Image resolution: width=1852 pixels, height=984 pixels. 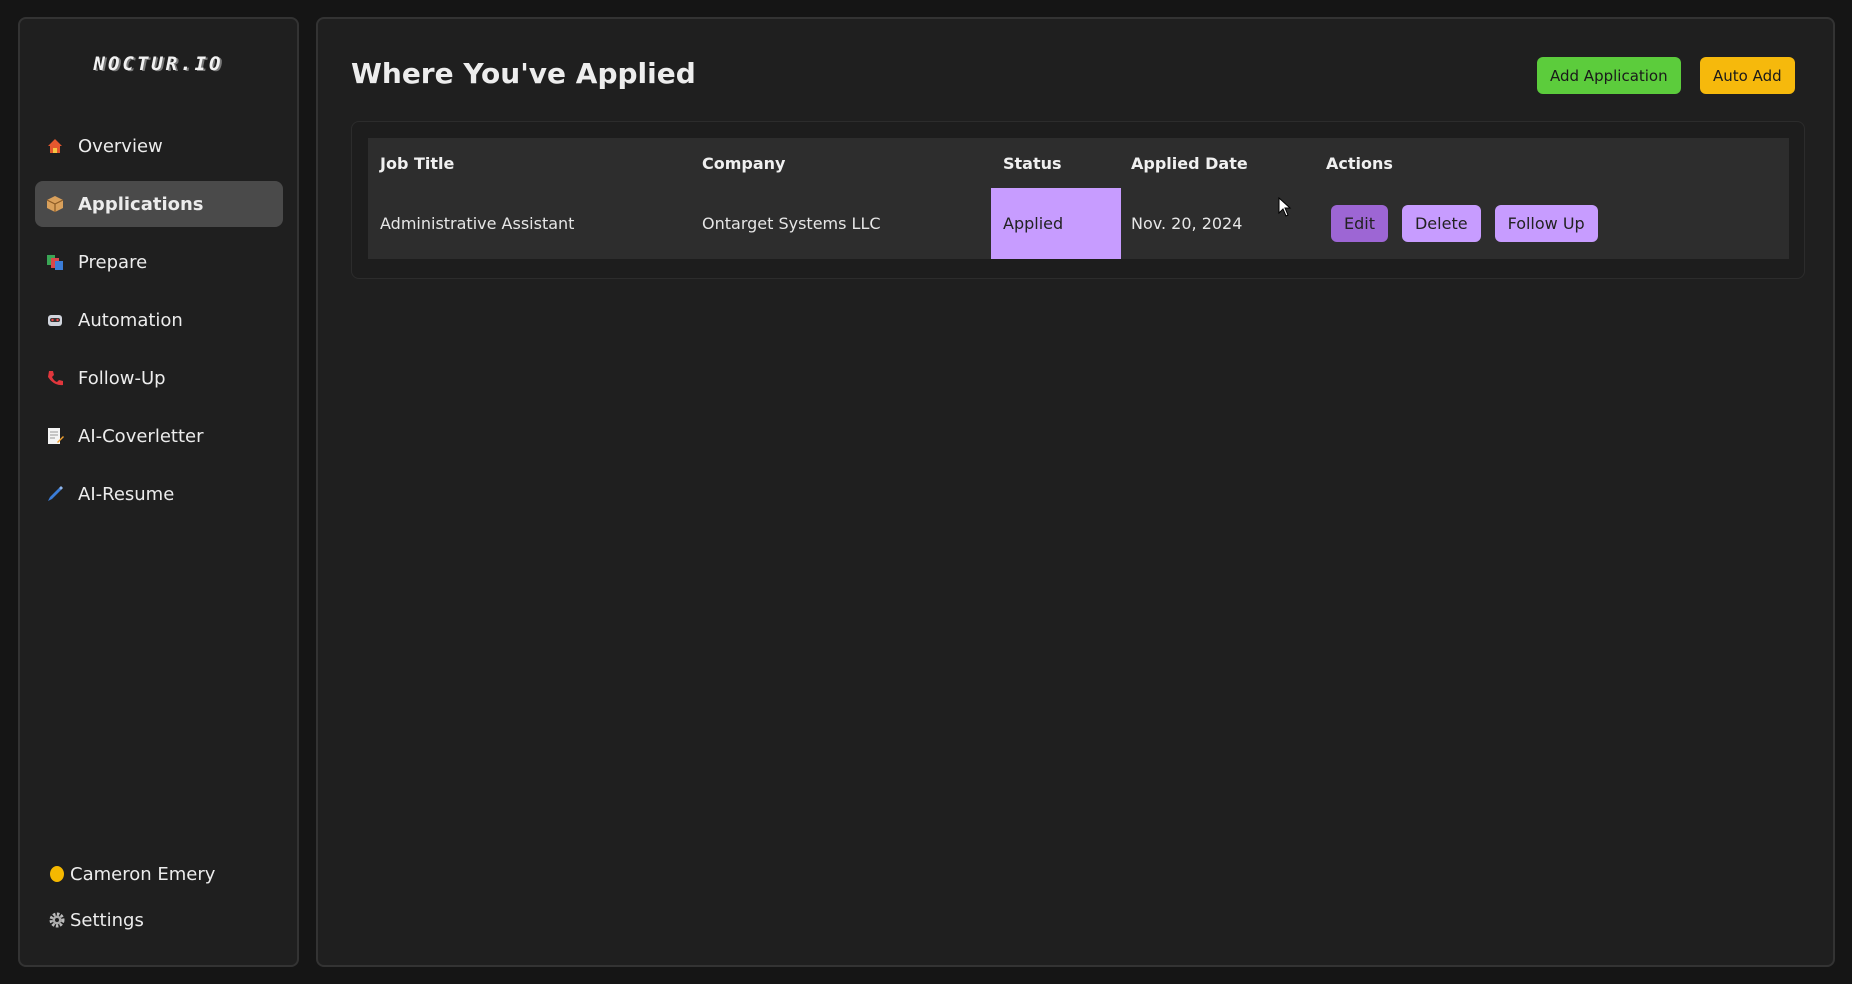 I want to click on robot-icon, so click(x=55, y=320).